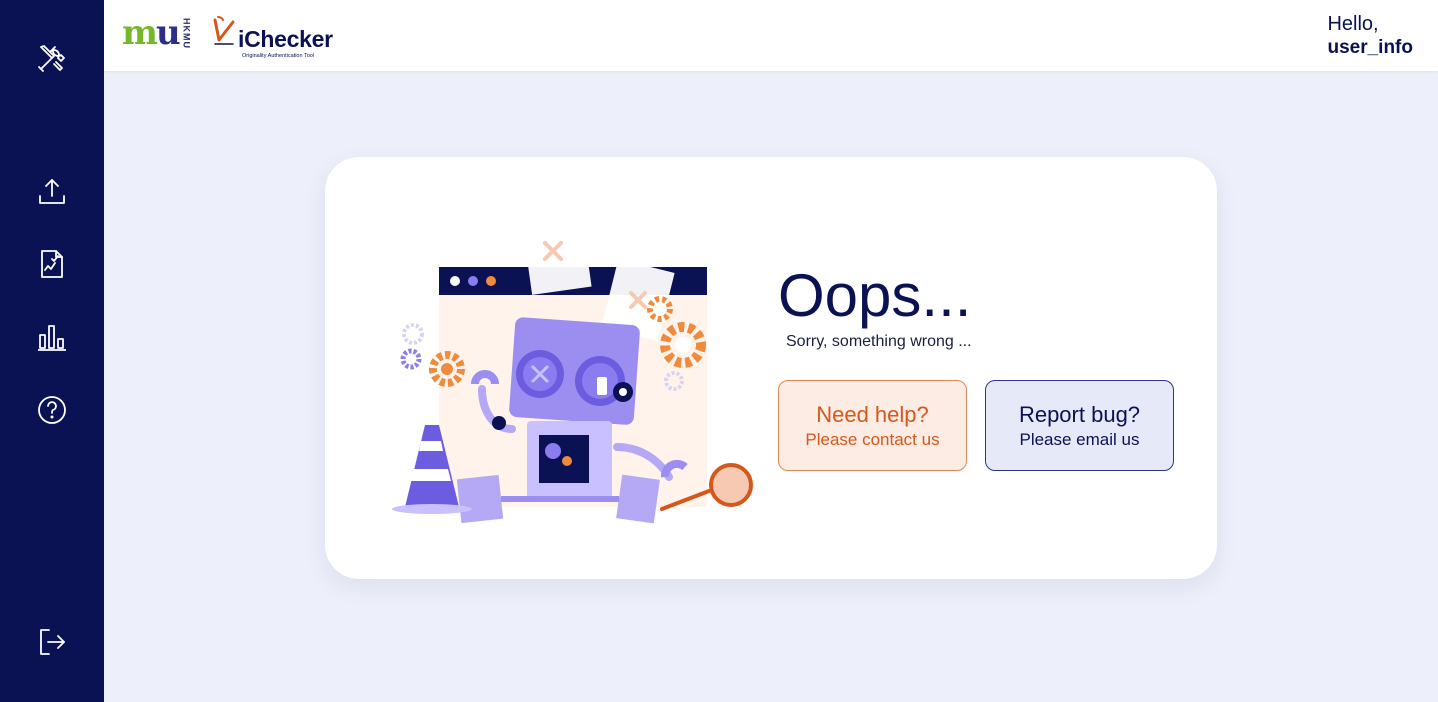 This screenshot has height=702, width=1438. I want to click on ichecker-logo: iChecker Originality Authentication Tool, so click(272, 36).